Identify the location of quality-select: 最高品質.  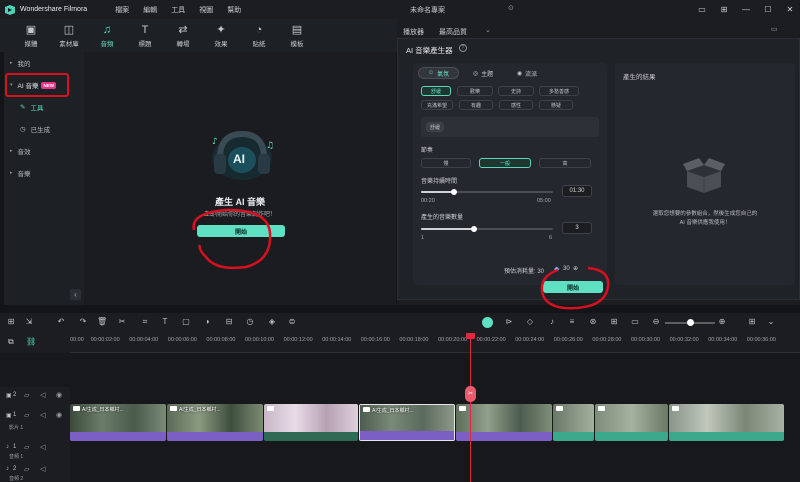
(453, 32).